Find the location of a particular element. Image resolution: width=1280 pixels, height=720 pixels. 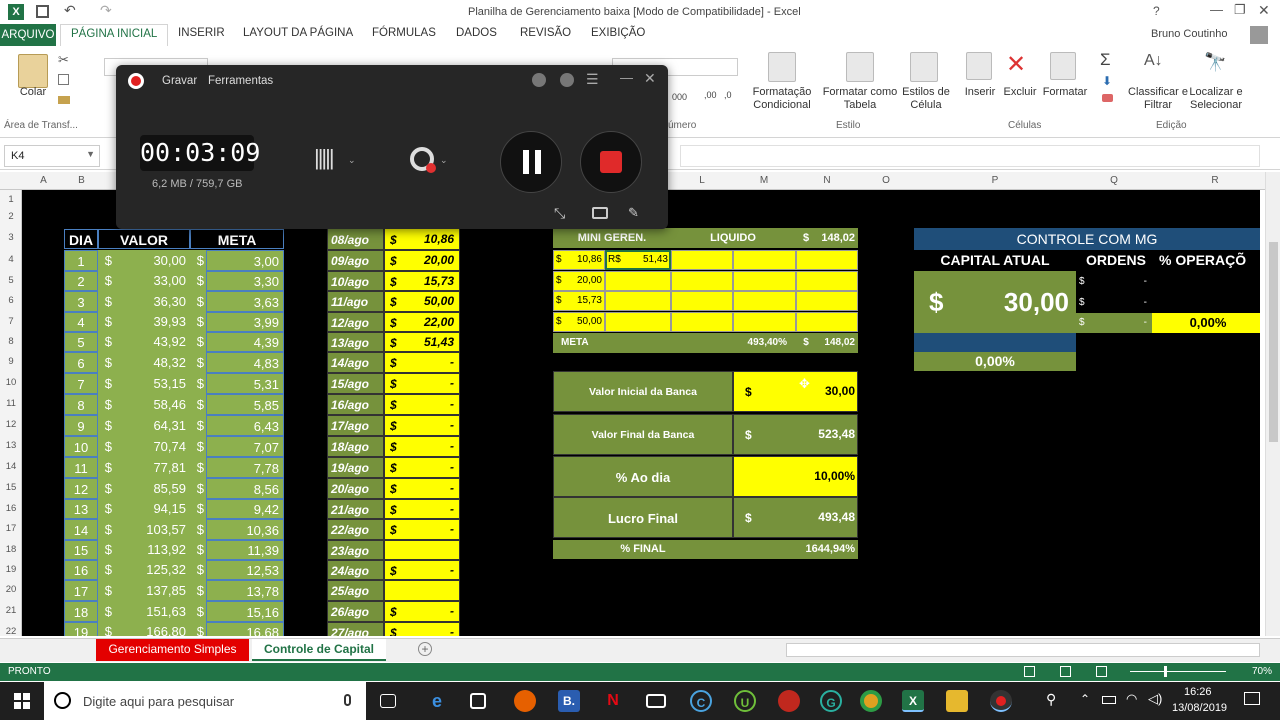

format-painter-icon is located at coordinates (64, 100).